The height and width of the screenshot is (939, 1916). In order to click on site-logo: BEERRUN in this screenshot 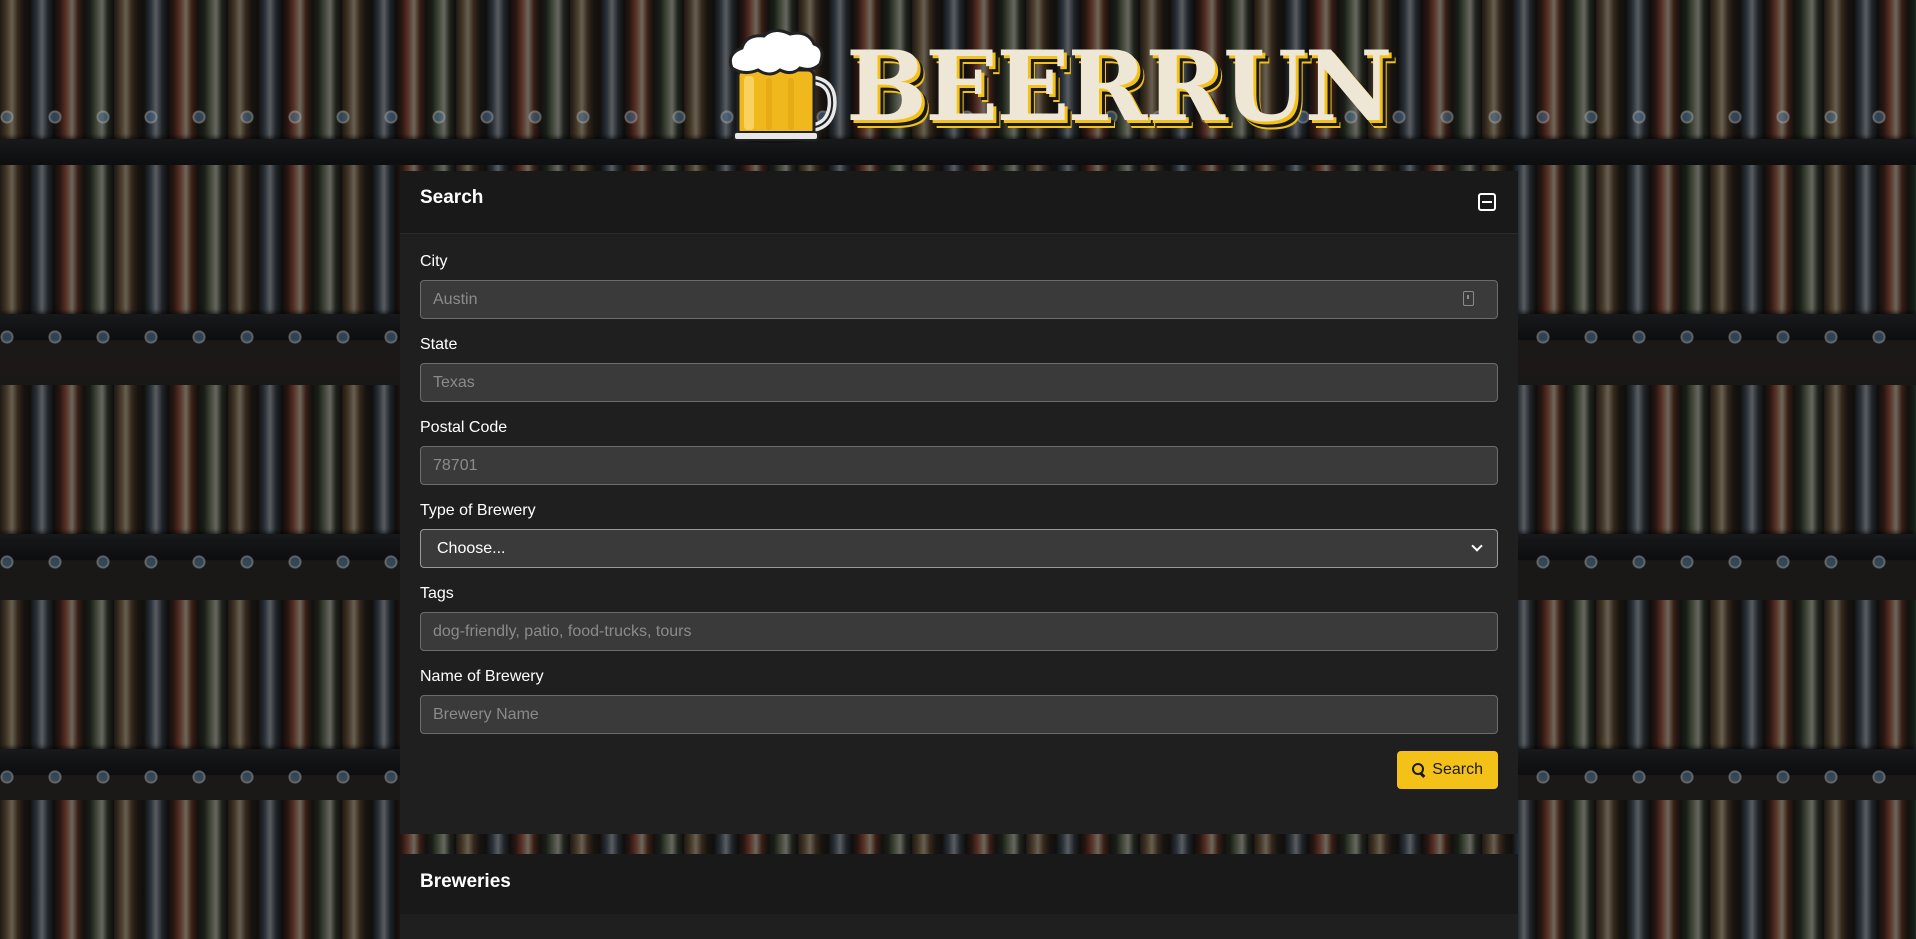, I will do `click(1056, 87)`.